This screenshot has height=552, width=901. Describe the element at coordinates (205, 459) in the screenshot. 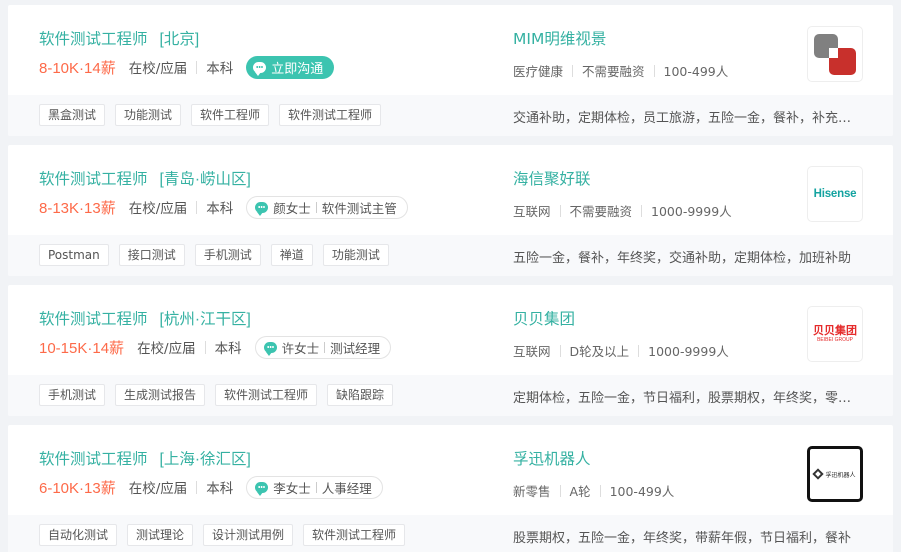

I see `job-area: [上海·徐汇区]` at that location.